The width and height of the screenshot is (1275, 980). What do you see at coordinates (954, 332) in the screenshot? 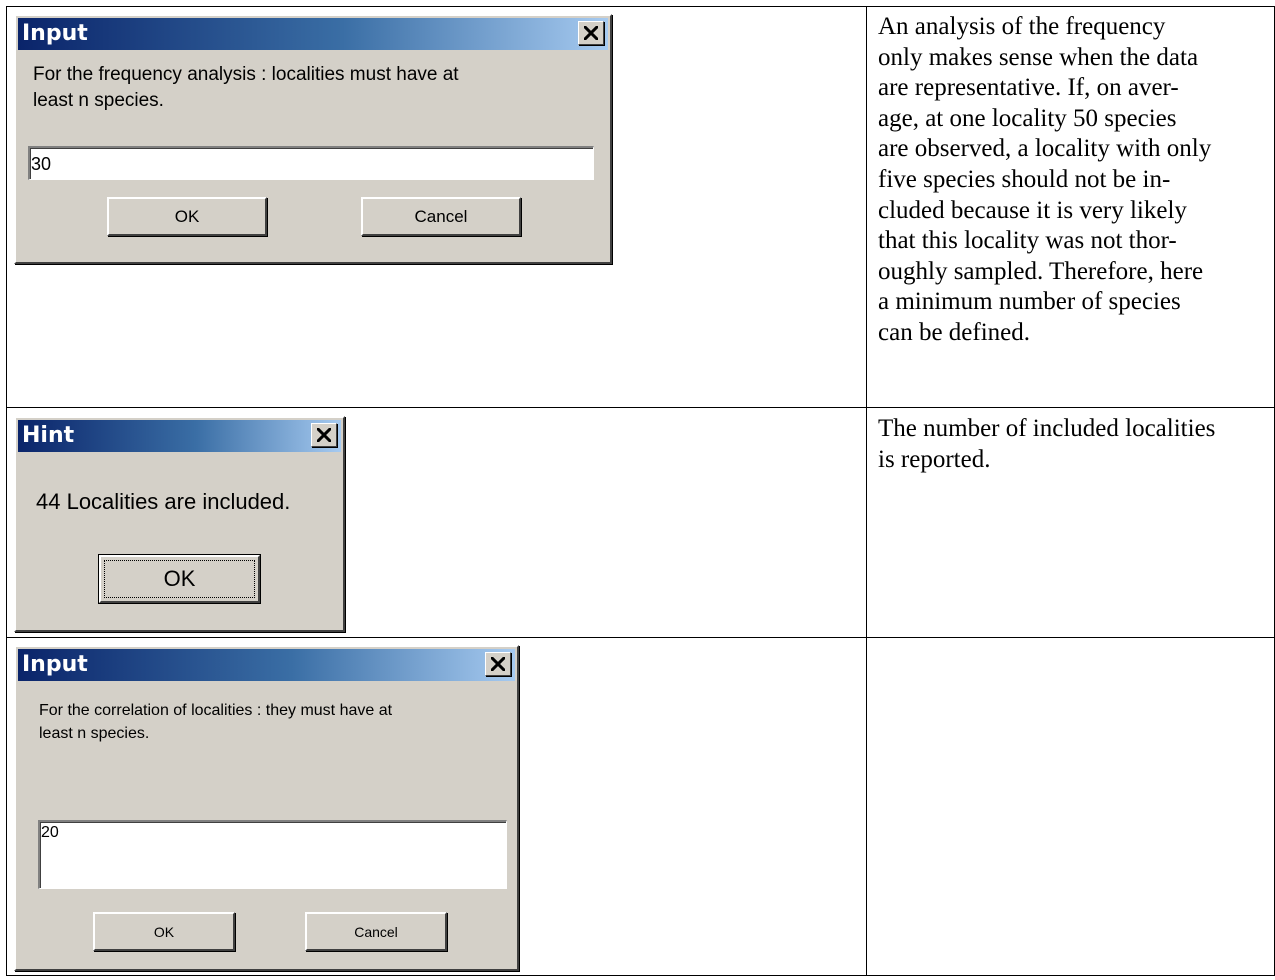
I see `description-line: can be defined.` at bounding box center [954, 332].